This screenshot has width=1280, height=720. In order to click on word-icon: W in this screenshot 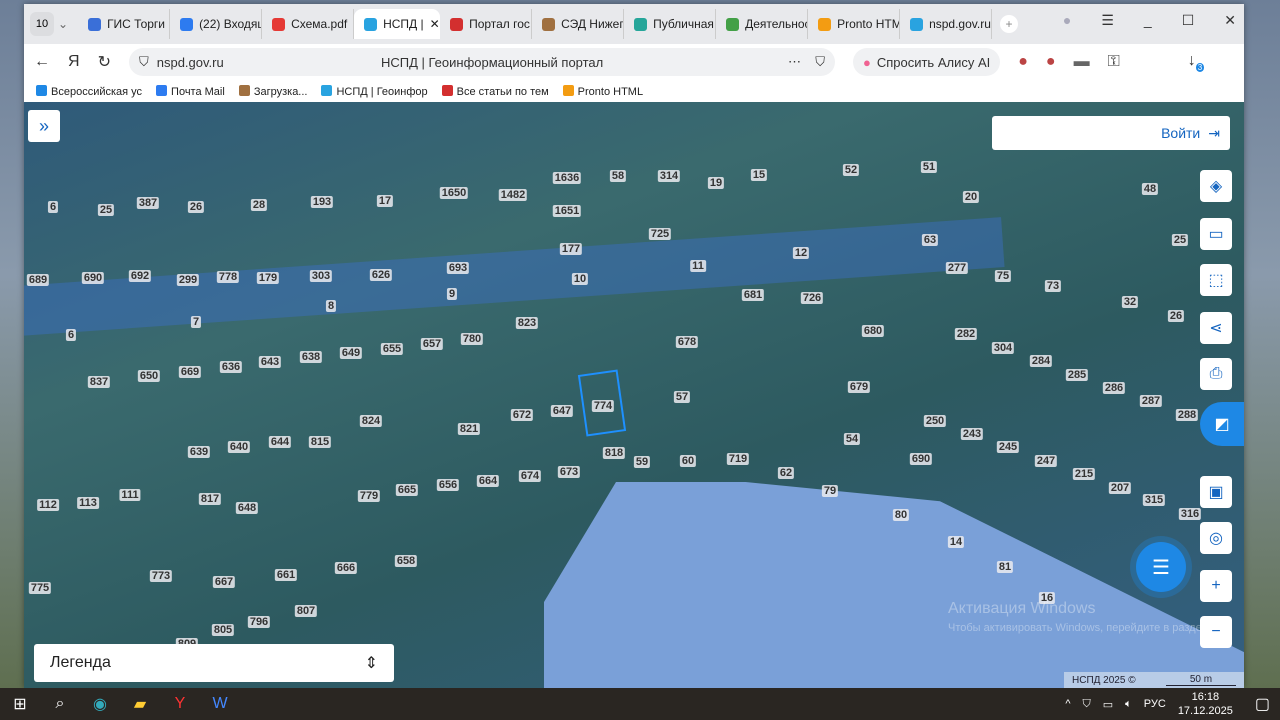, I will do `click(220, 704)`.